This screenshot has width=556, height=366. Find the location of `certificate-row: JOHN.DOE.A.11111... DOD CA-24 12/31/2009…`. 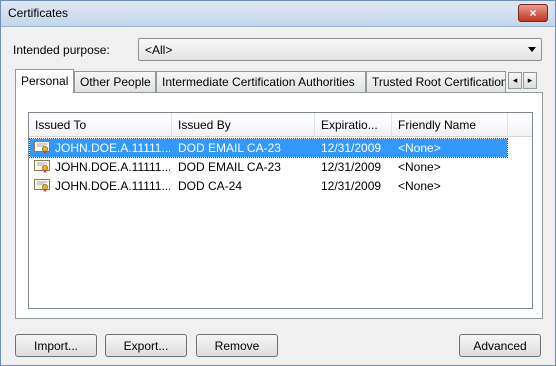

certificate-row: JOHN.DOE.A.11111... DOD CA-24 12/31/2009… is located at coordinates (268, 186).